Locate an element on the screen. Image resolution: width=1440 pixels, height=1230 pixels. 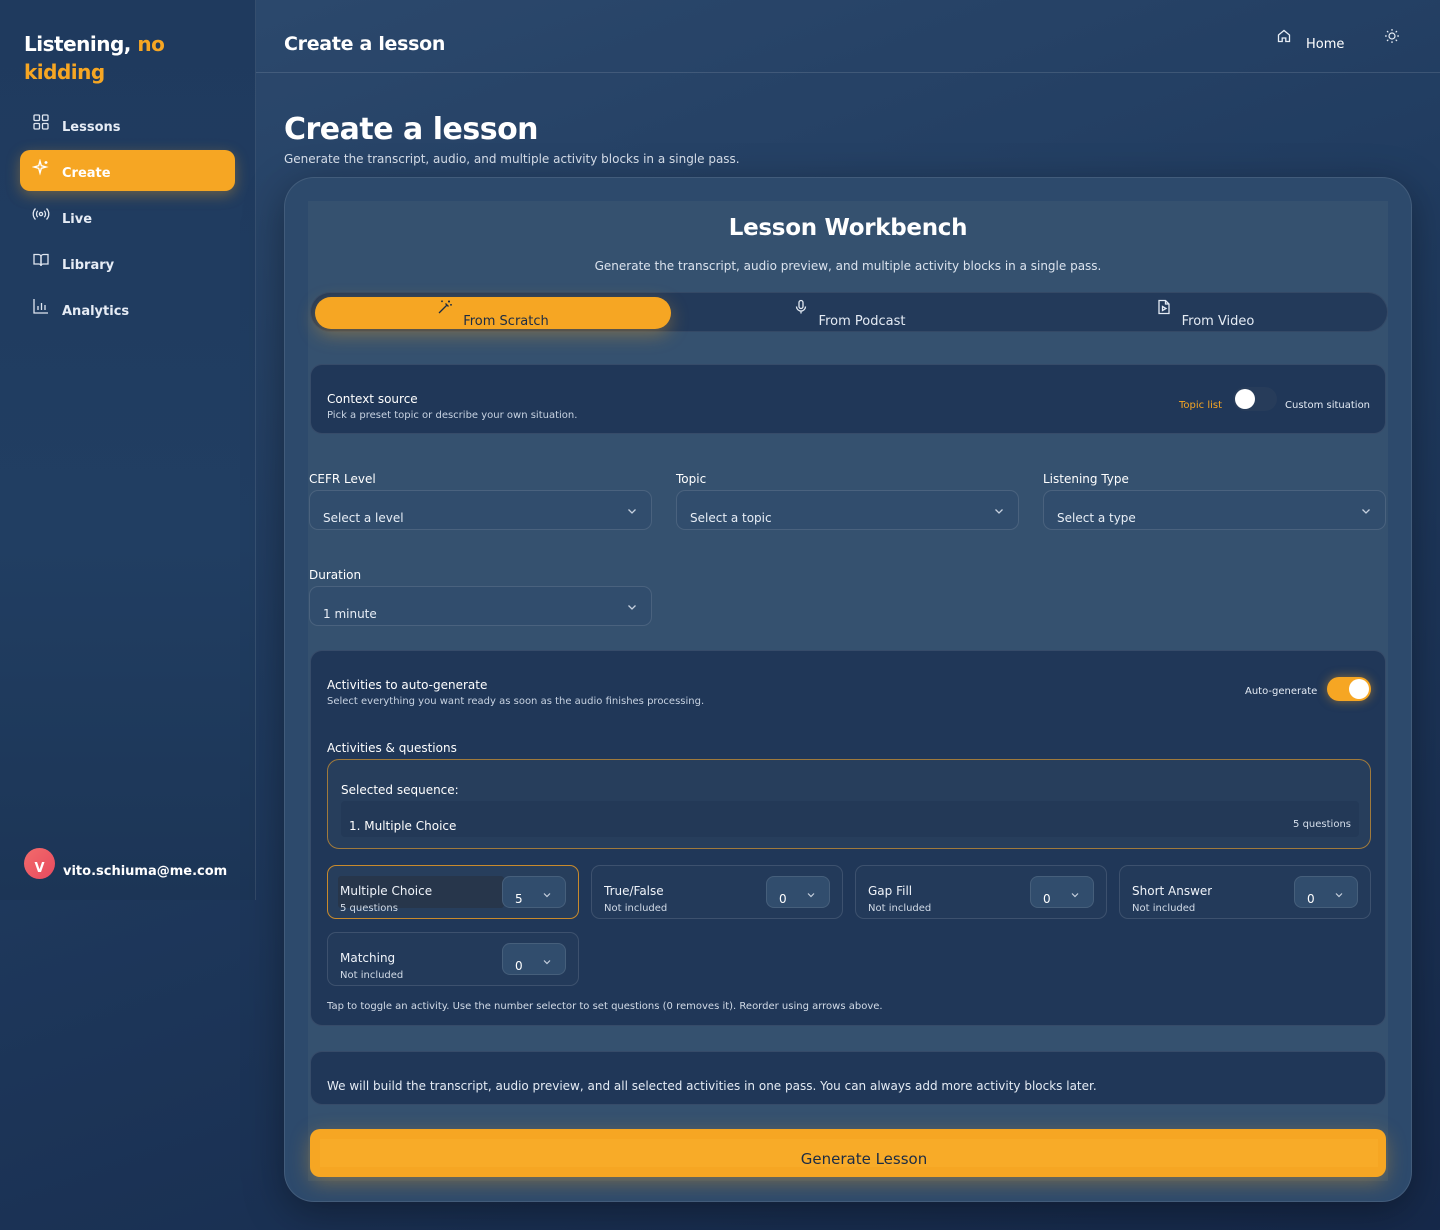
topbar-title: Create a lesson is located at coordinates (365, 44).